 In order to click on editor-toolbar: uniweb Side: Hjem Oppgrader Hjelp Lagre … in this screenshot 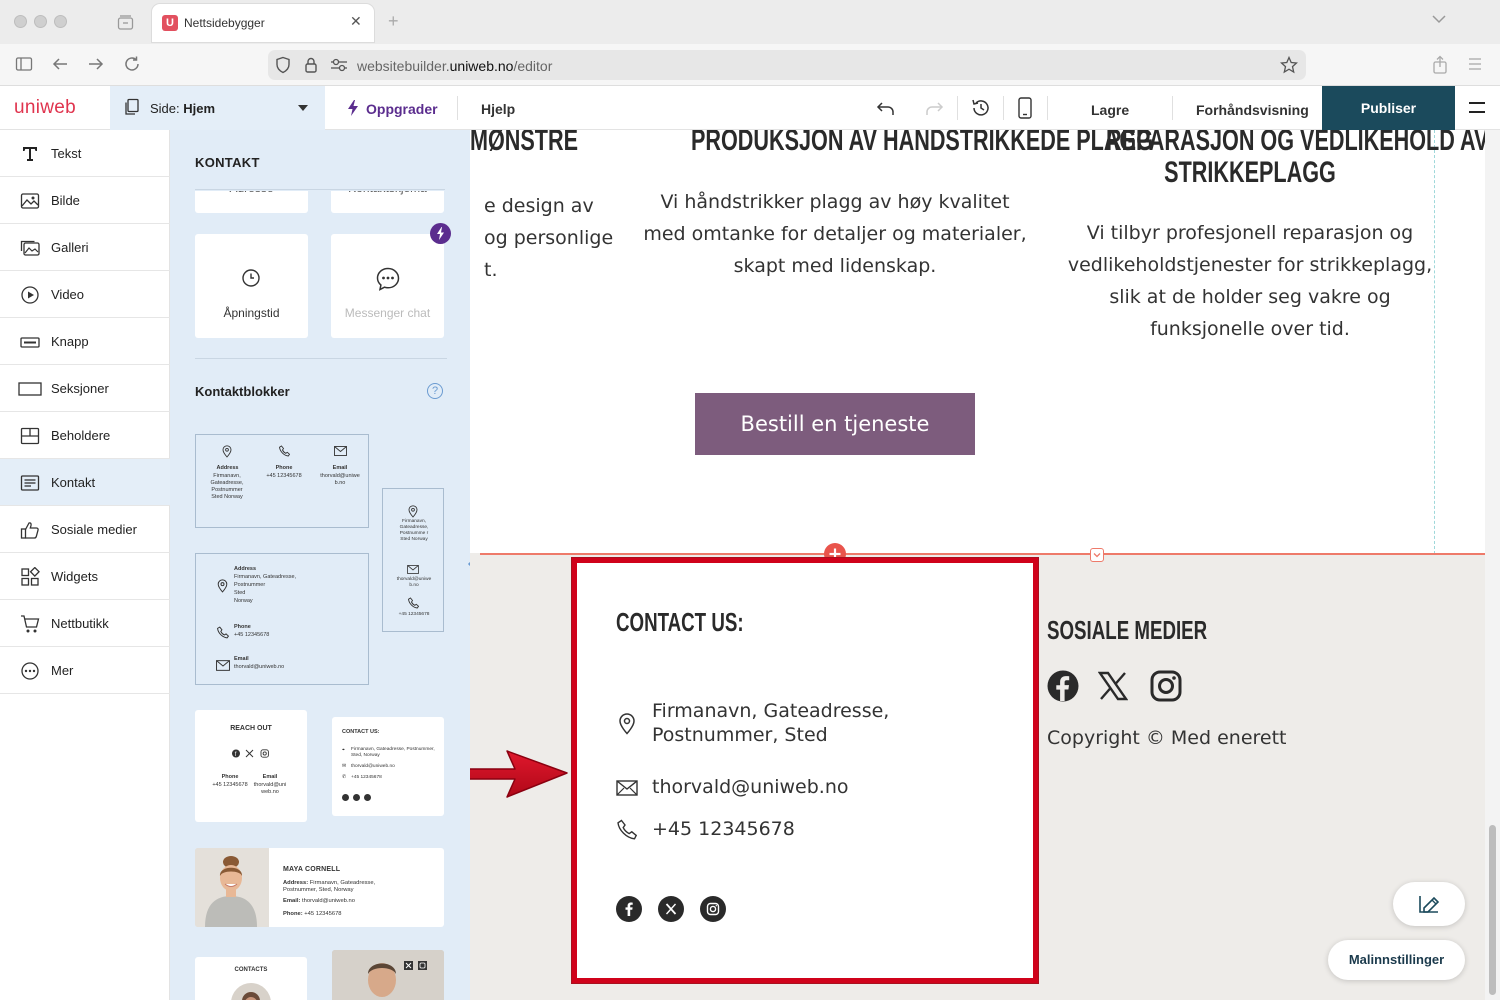, I will do `click(750, 108)`.